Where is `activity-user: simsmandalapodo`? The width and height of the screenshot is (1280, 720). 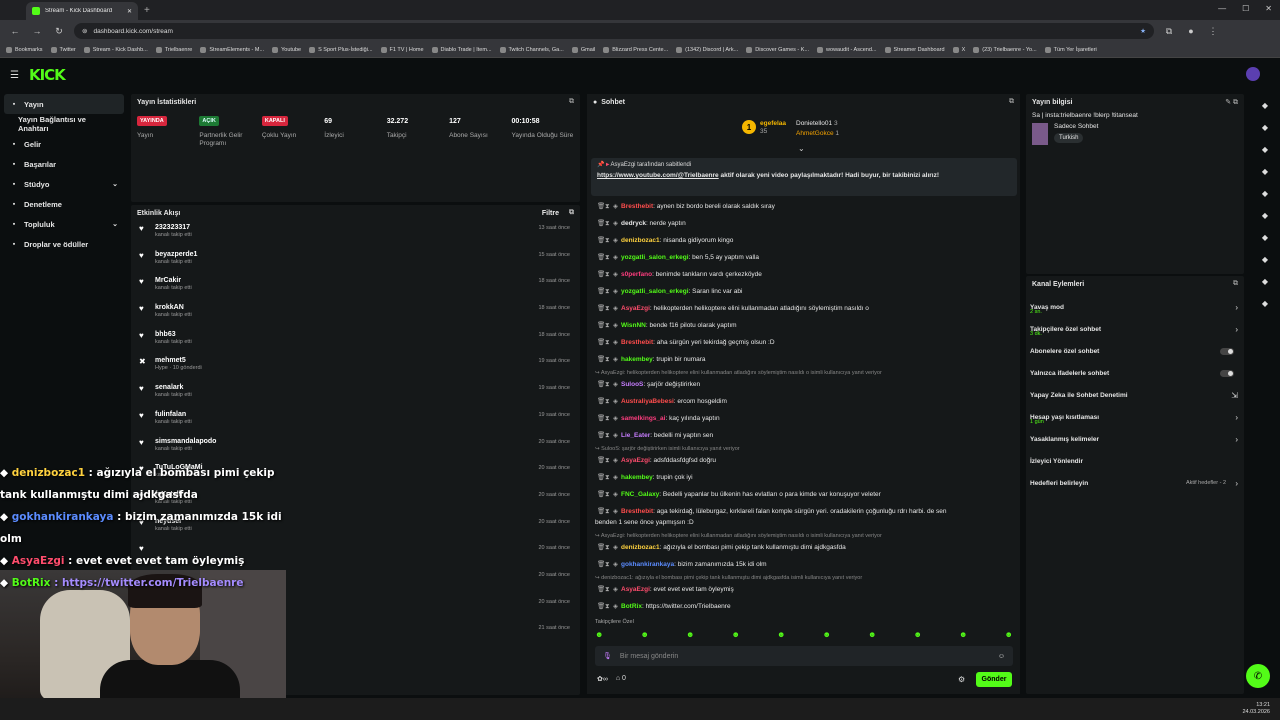
activity-user: simsmandalapodo is located at coordinates (185, 441).